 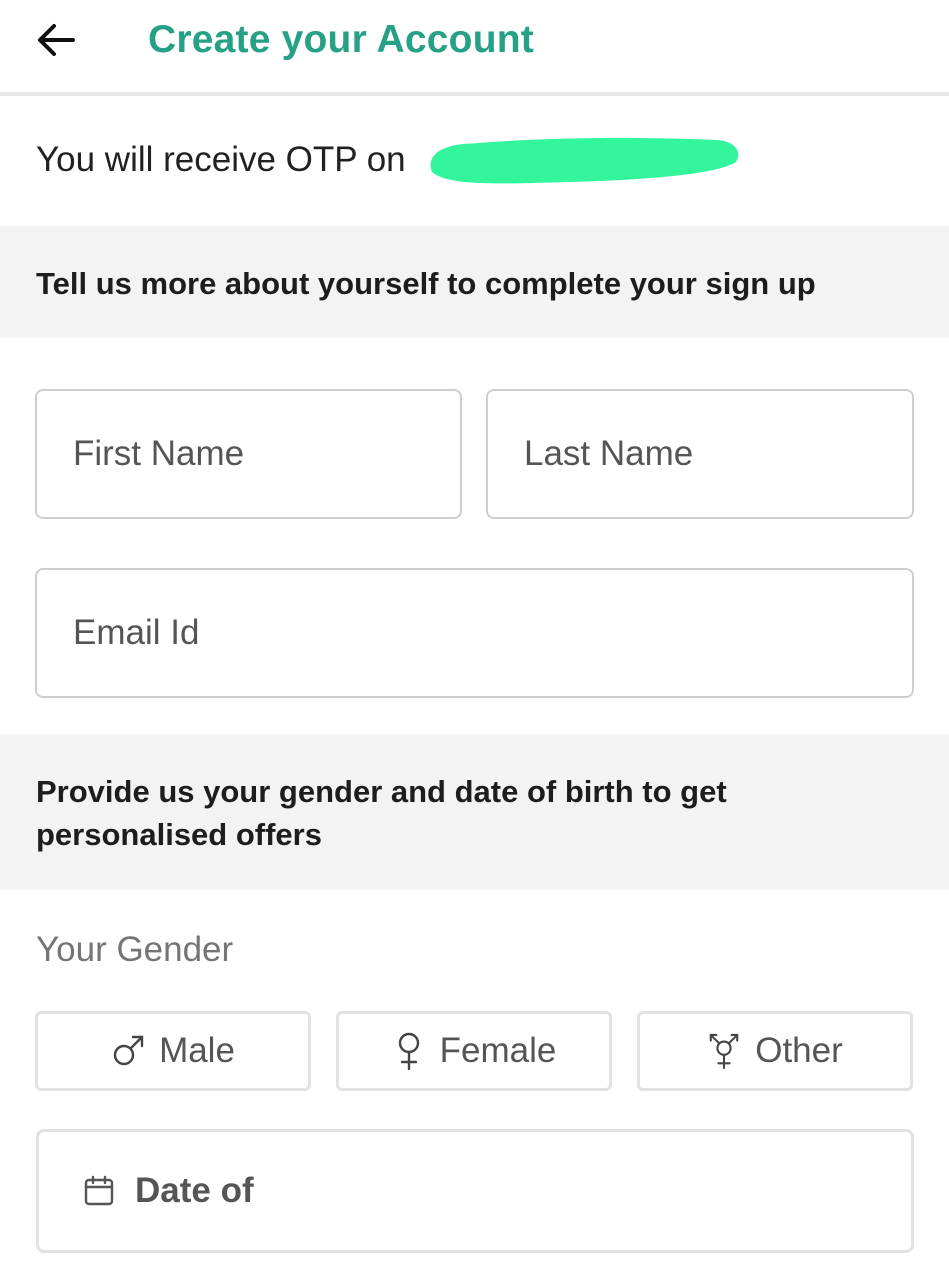 I want to click on date-of-birth-label: Date of, so click(x=194, y=1190).